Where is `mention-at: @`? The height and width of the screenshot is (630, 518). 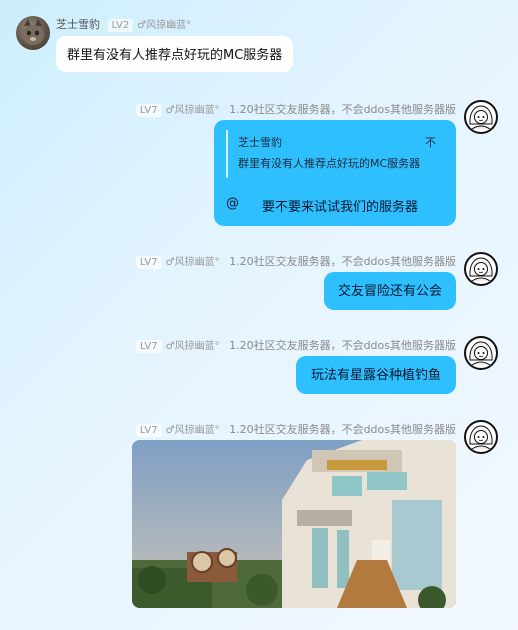 mention-at: @ is located at coordinates (232, 203).